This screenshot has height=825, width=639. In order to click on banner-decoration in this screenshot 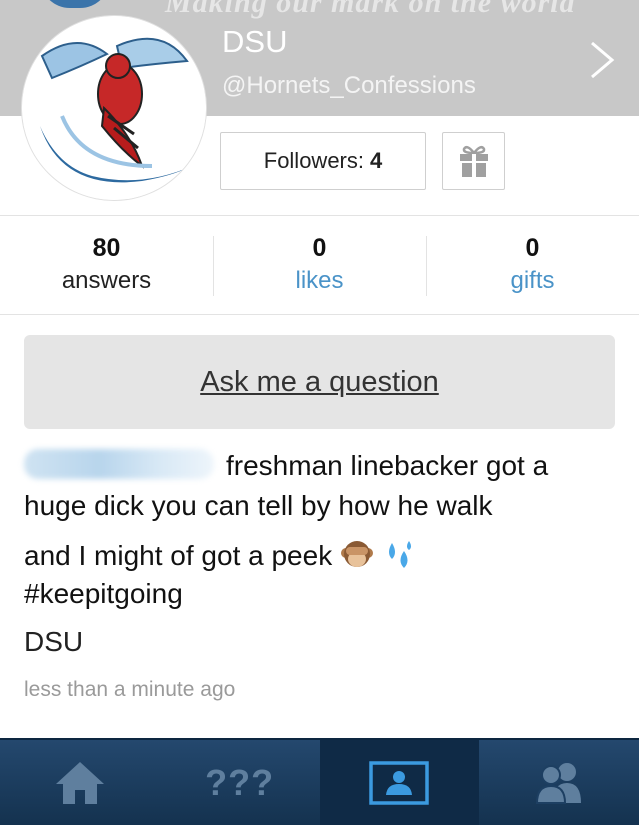, I will do `click(75, 4)`.